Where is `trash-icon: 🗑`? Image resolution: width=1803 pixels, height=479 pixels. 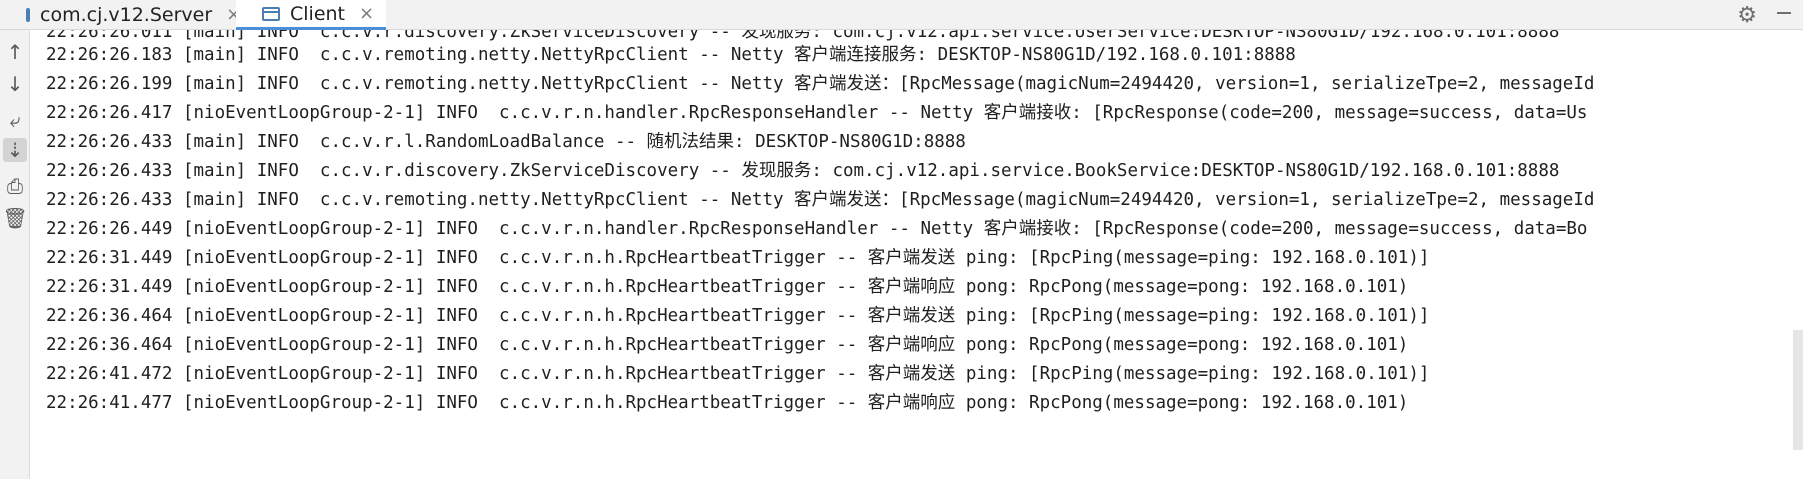 trash-icon: 🗑 is located at coordinates (14, 218).